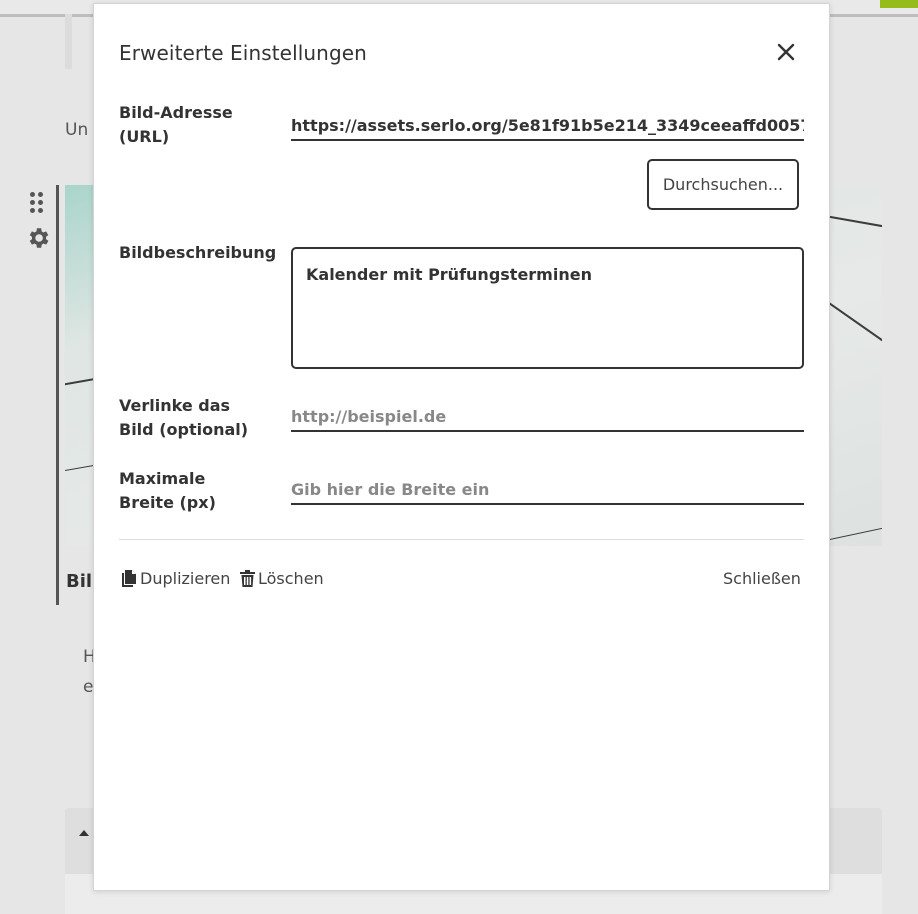 The image size is (918, 914). I want to click on background-text-fragment: Un, so click(77, 130).